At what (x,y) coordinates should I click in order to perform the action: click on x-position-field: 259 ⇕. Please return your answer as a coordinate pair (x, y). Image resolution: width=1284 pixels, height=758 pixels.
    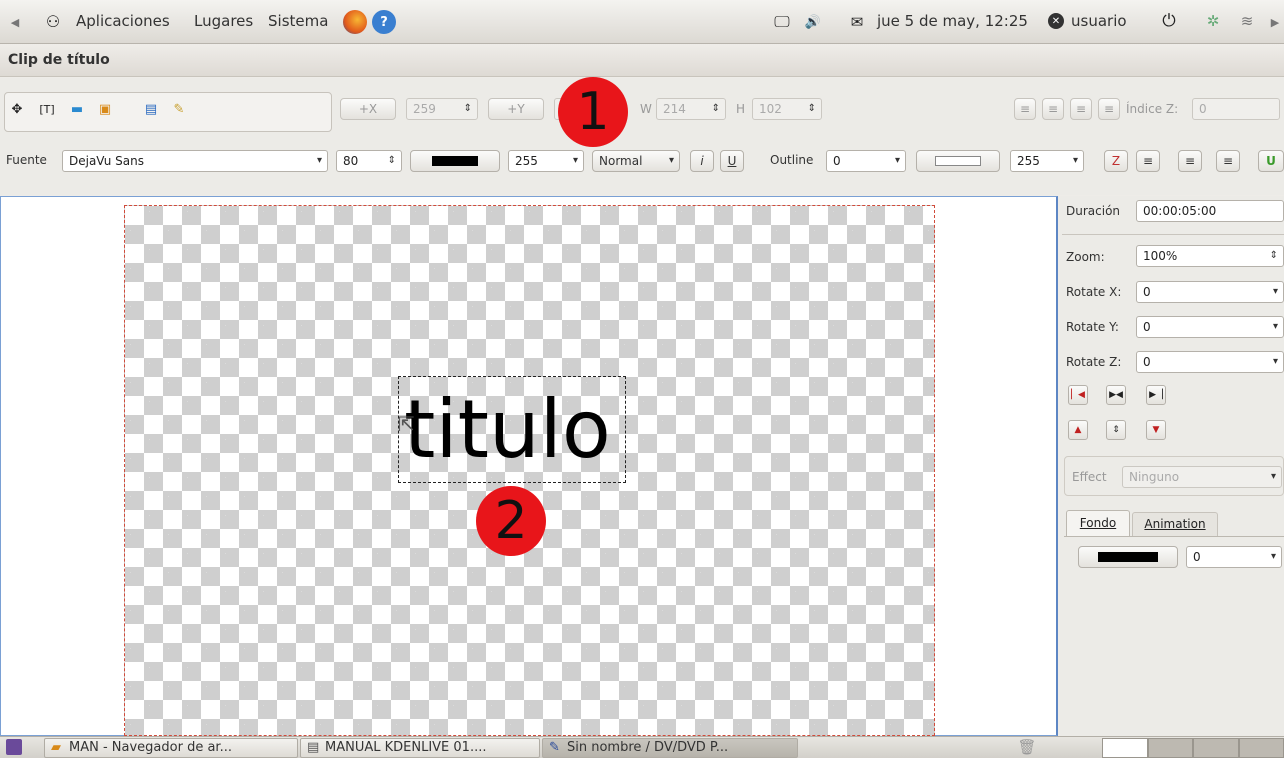
    Looking at the image, I should click on (442, 109).